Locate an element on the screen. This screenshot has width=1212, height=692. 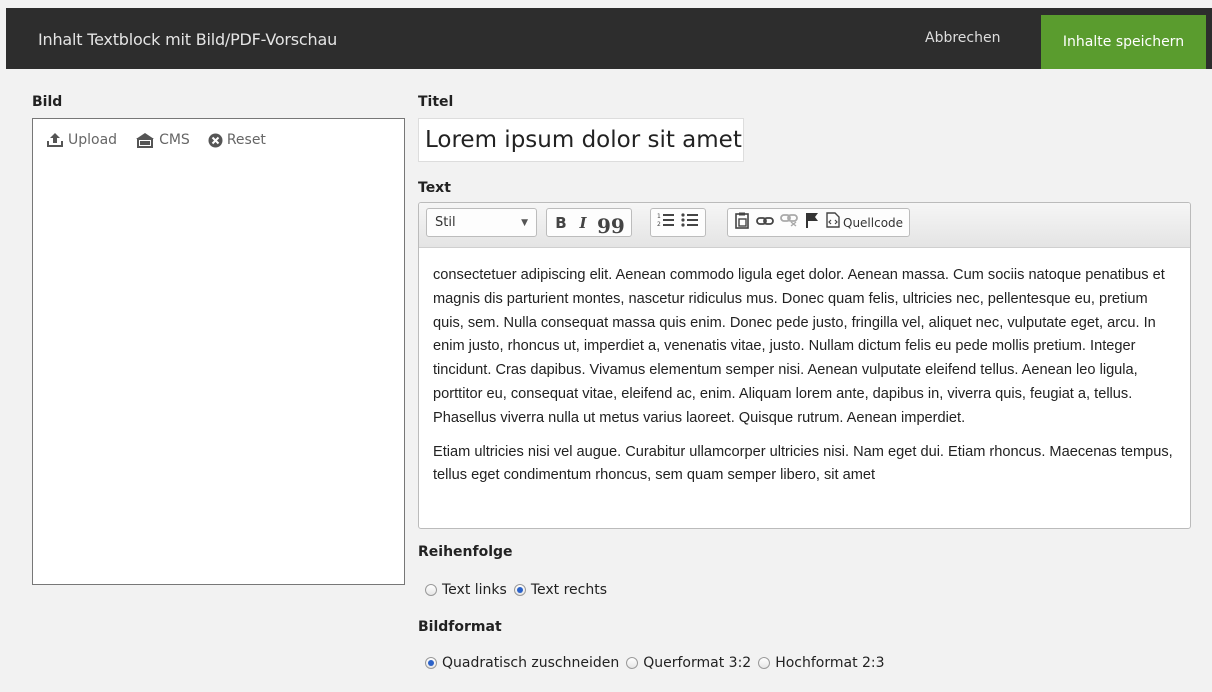
unlink-icon is located at coordinates (789, 222).